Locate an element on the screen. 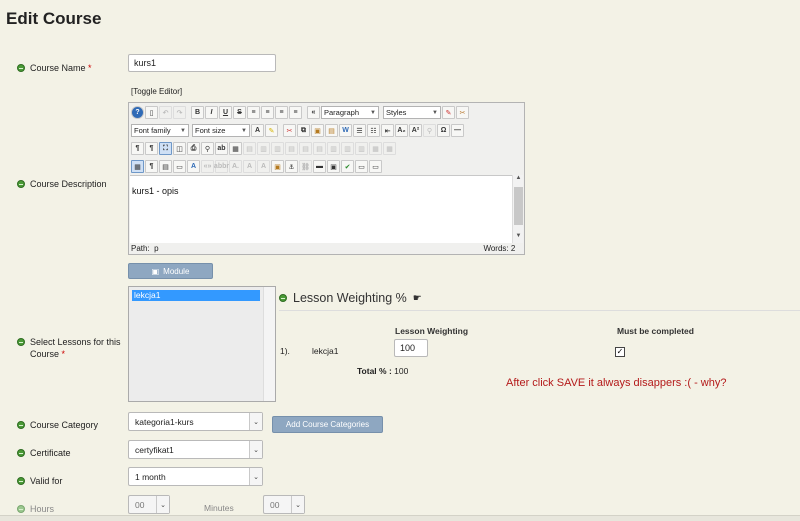 The image size is (800, 521). print-icon: ⎙ is located at coordinates (193, 148).